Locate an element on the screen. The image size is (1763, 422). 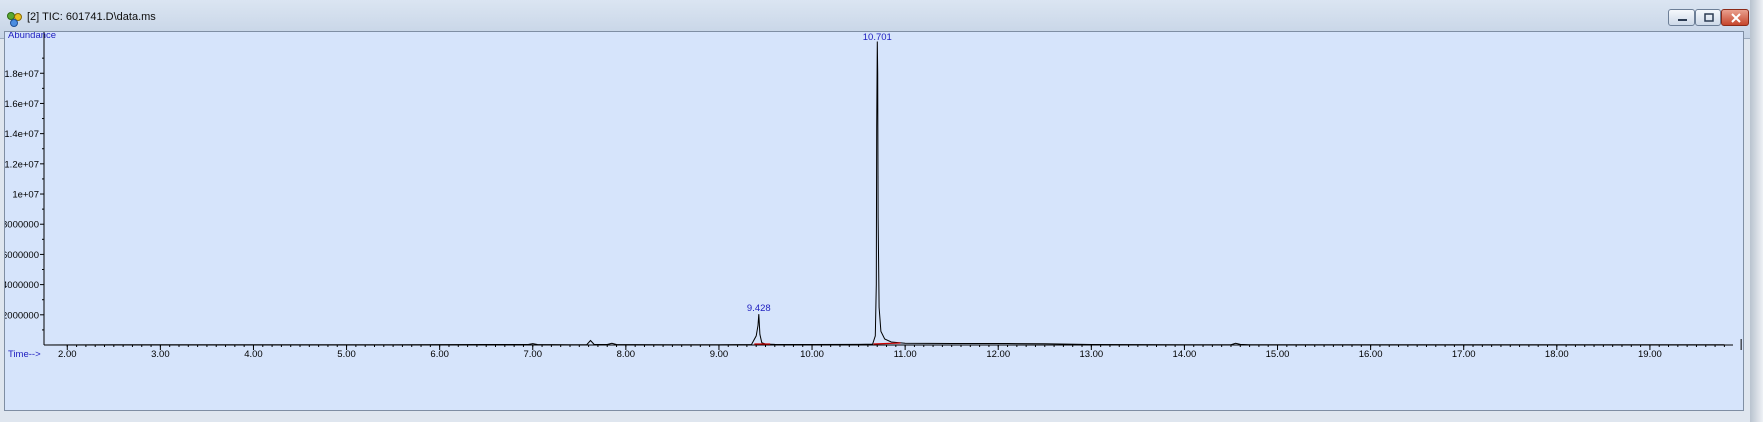
y-axis-label: Abundance is located at coordinates (32, 36).